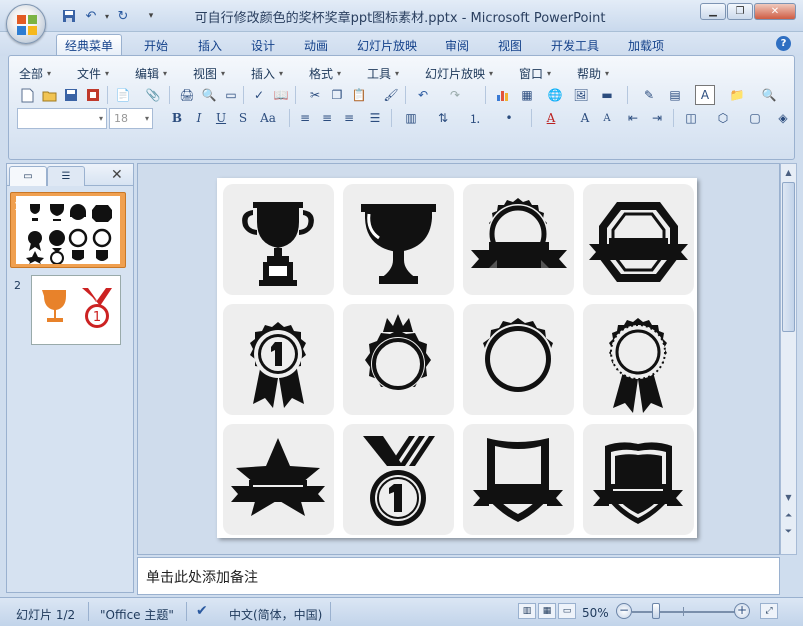  Describe the element at coordinates (398, 359) in the screenshot. I see `crown-seal-icon` at that location.